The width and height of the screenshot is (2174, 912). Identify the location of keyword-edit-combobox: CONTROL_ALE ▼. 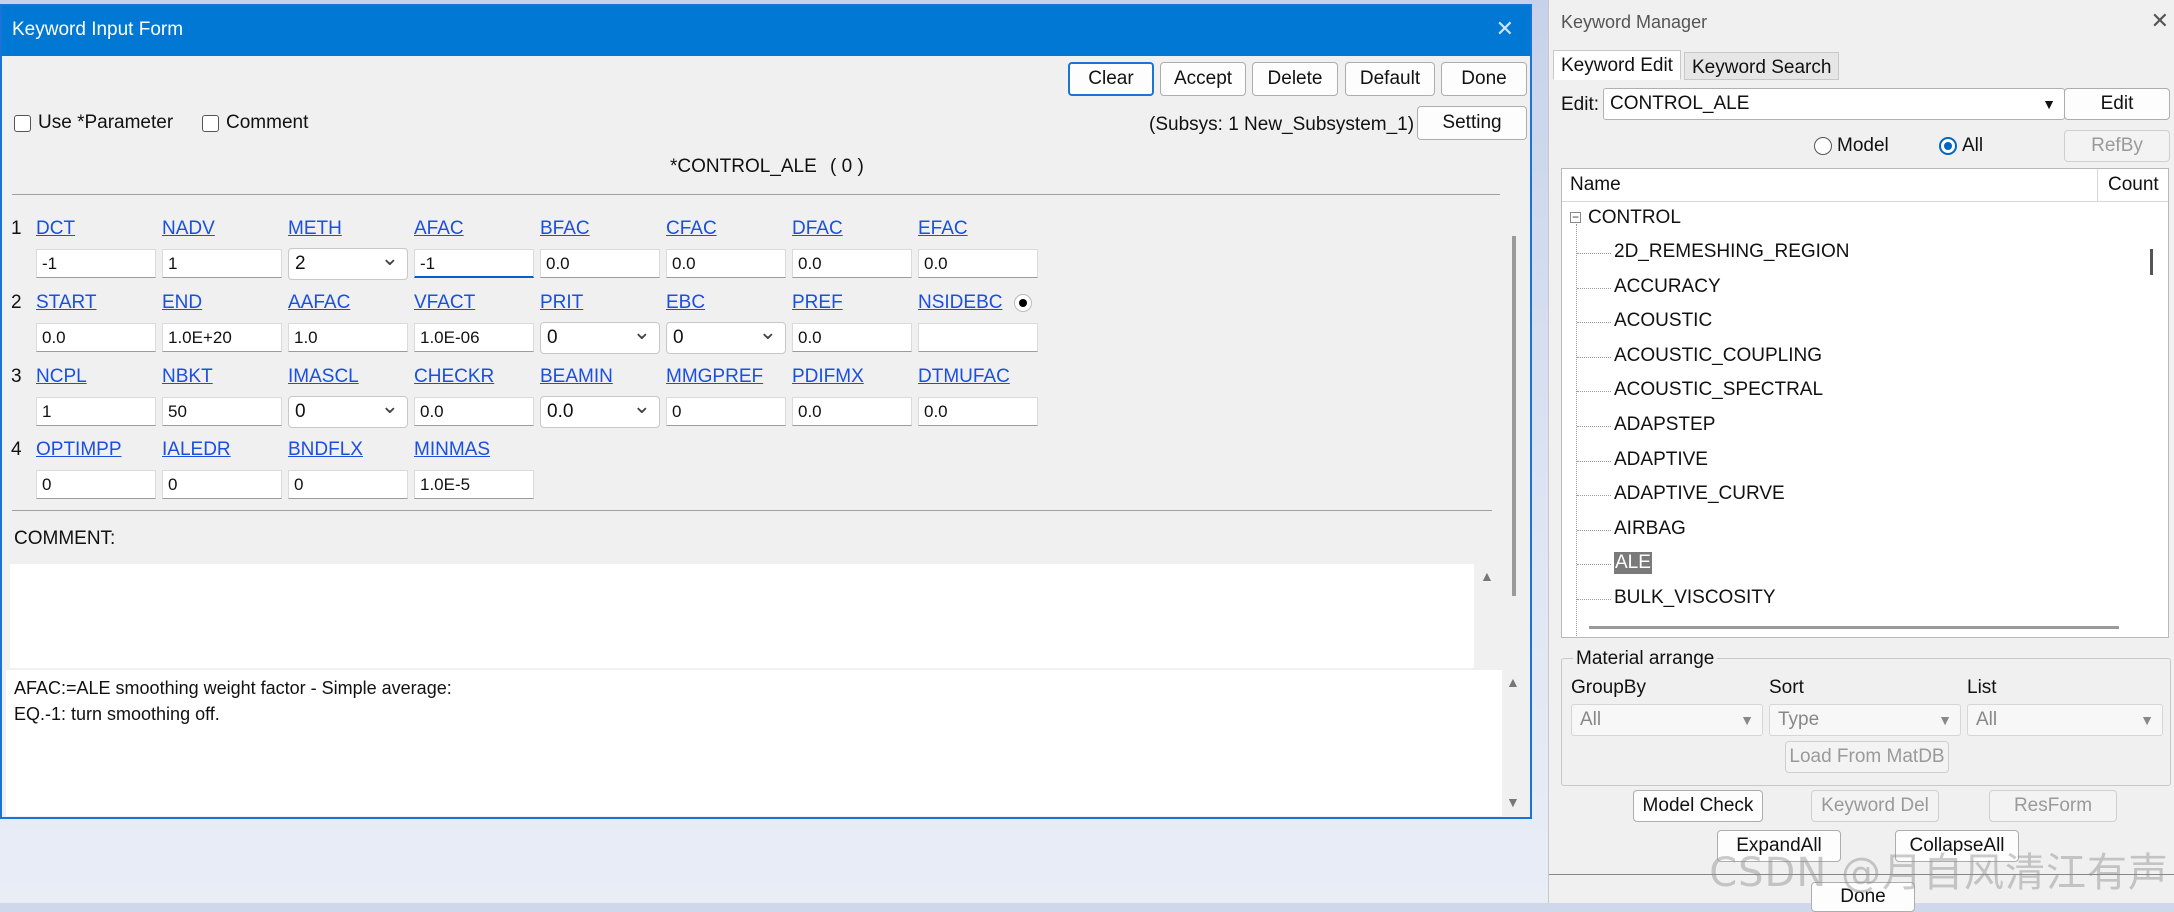
(1834, 104).